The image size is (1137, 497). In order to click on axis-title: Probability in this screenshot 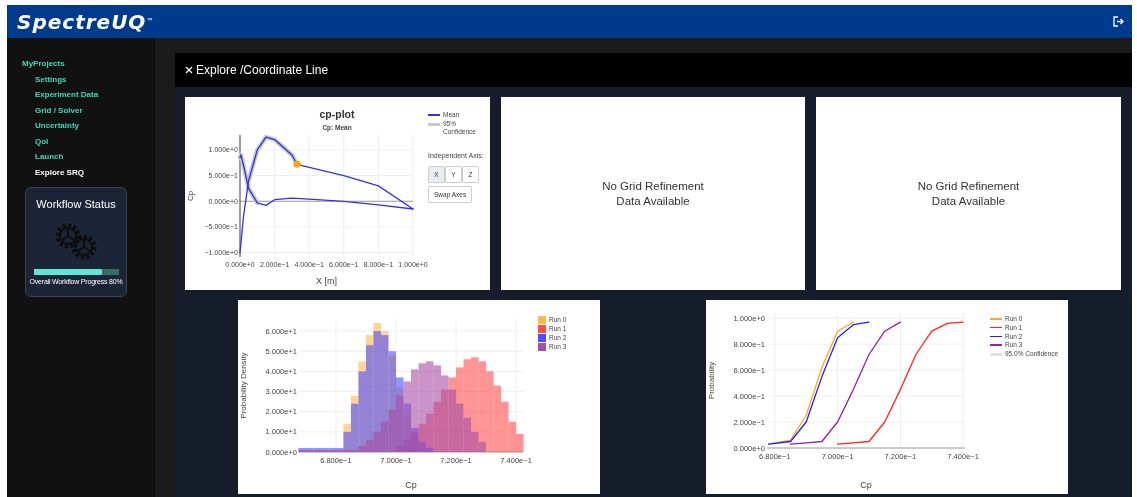, I will do `click(711, 380)`.